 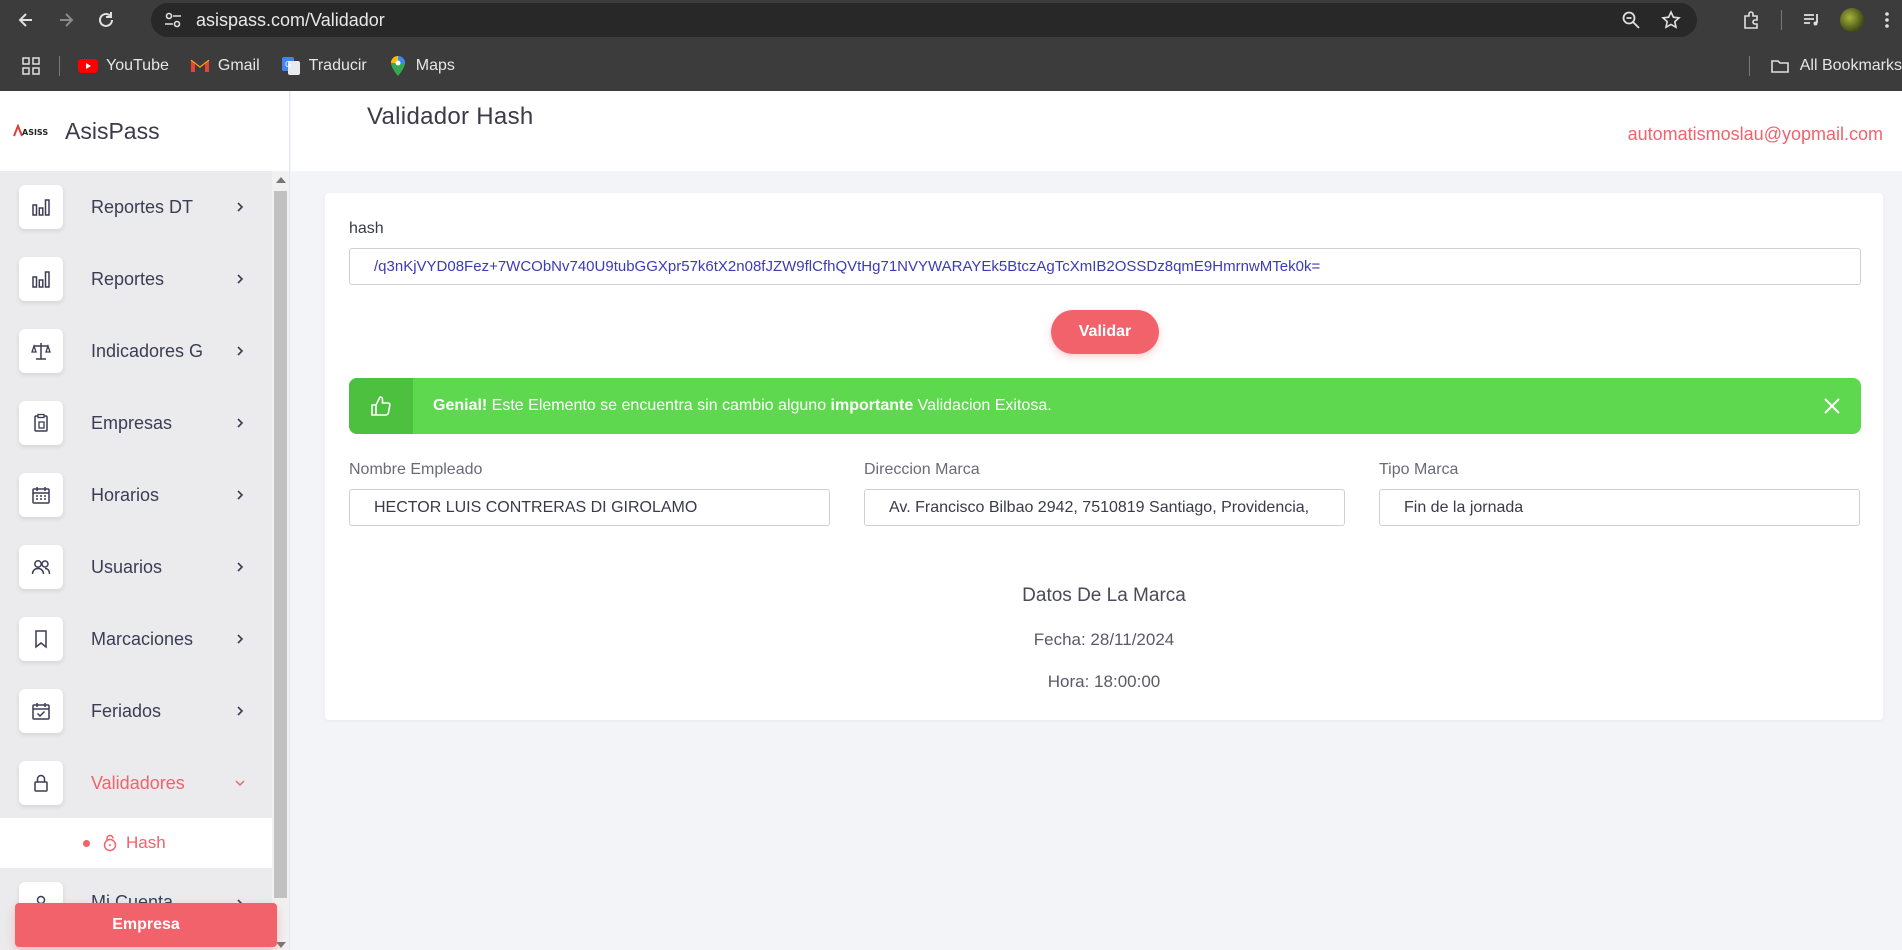 I want to click on datos-marca-title: Datos De La Marca, so click(x=1104, y=595).